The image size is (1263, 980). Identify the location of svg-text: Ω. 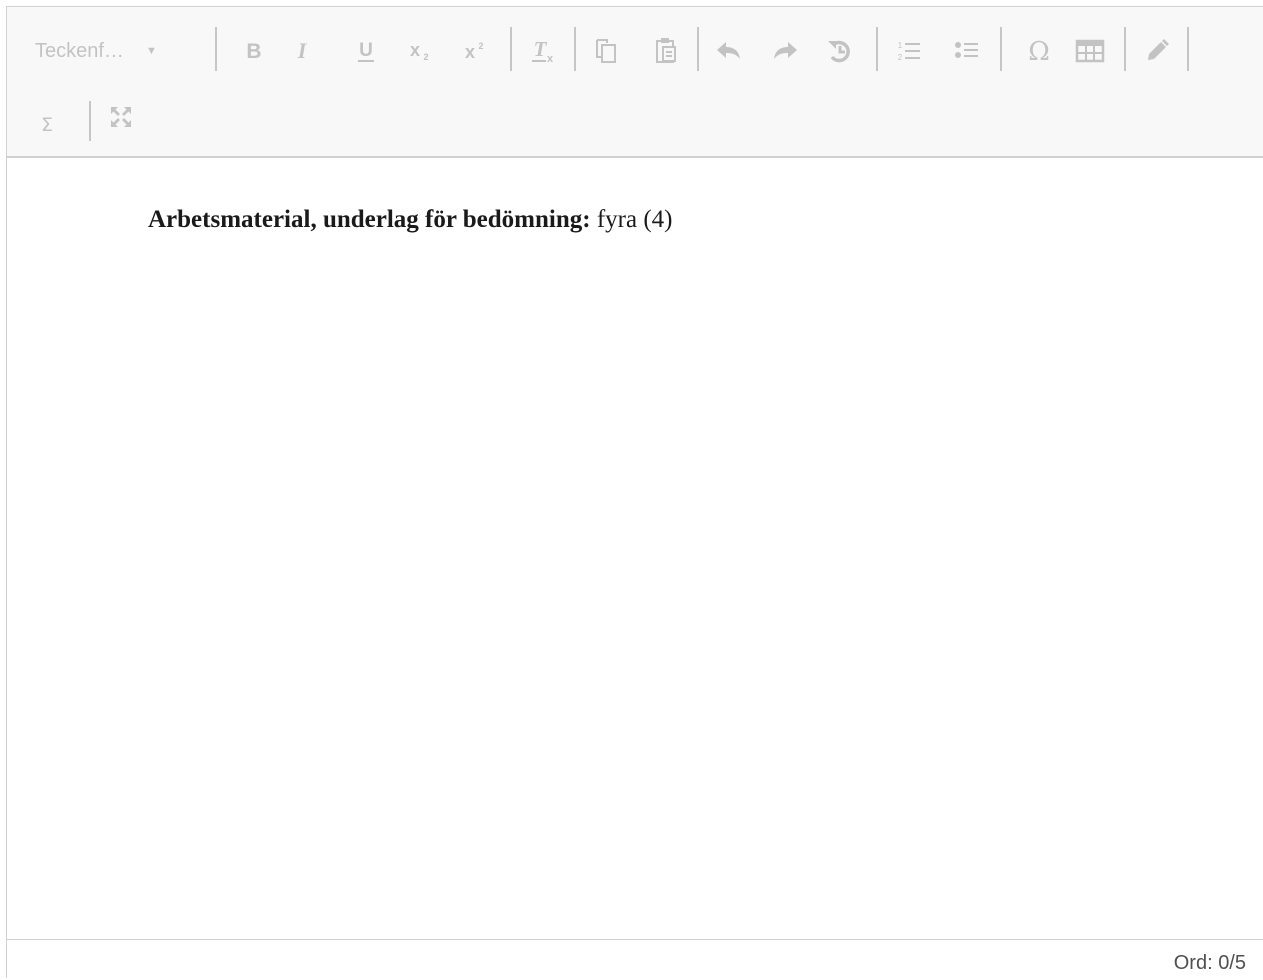
(1039, 51).